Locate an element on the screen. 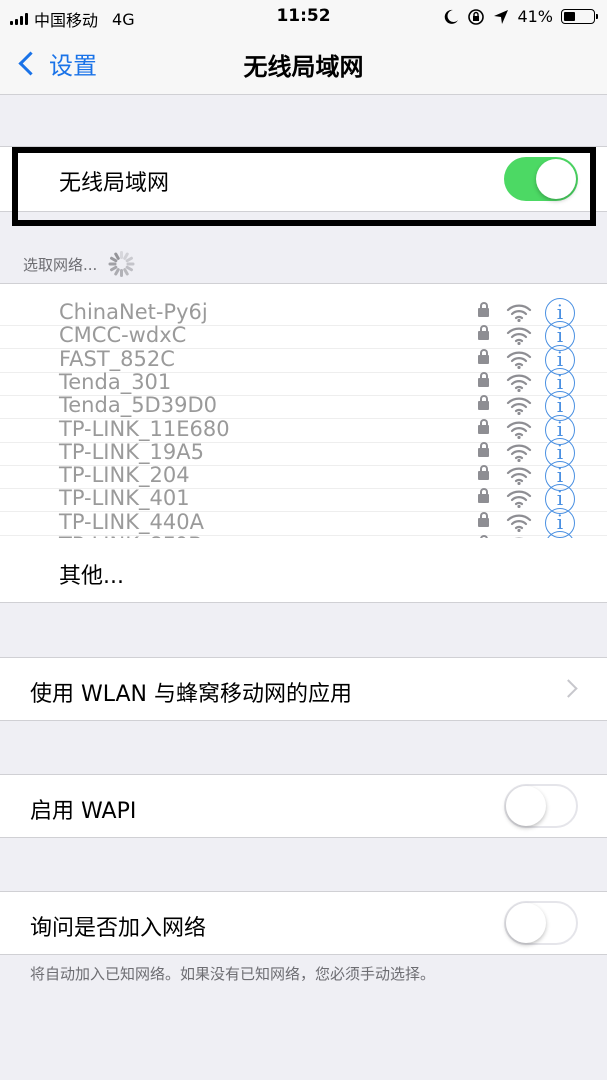 This screenshot has width=607, height=1080. network-name: Tenda_301 is located at coordinates (115, 381).